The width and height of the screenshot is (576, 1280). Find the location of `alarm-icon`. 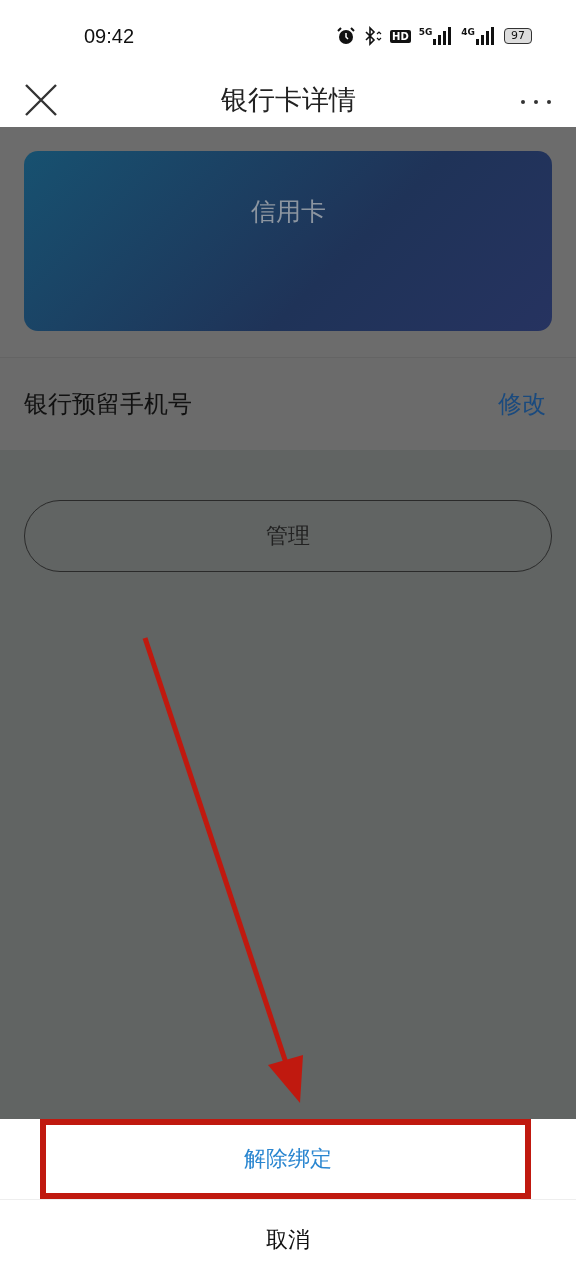

alarm-icon is located at coordinates (346, 36).